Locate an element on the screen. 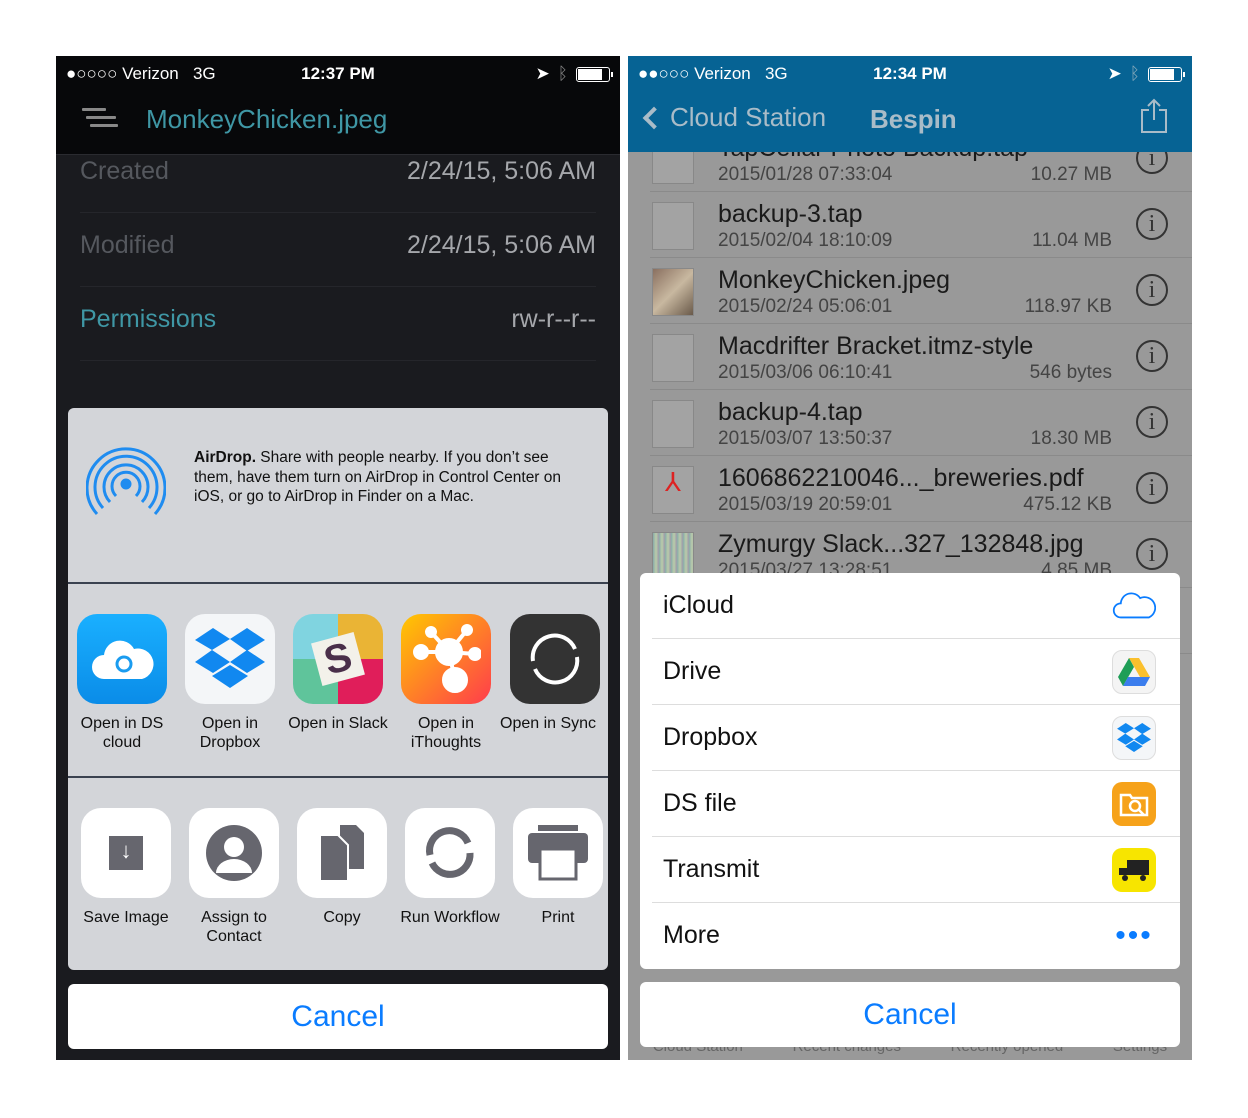 Image resolution: width=1248 pixels, height=1118 pixels. transmit-icon is located at coordinates (1134, 870).